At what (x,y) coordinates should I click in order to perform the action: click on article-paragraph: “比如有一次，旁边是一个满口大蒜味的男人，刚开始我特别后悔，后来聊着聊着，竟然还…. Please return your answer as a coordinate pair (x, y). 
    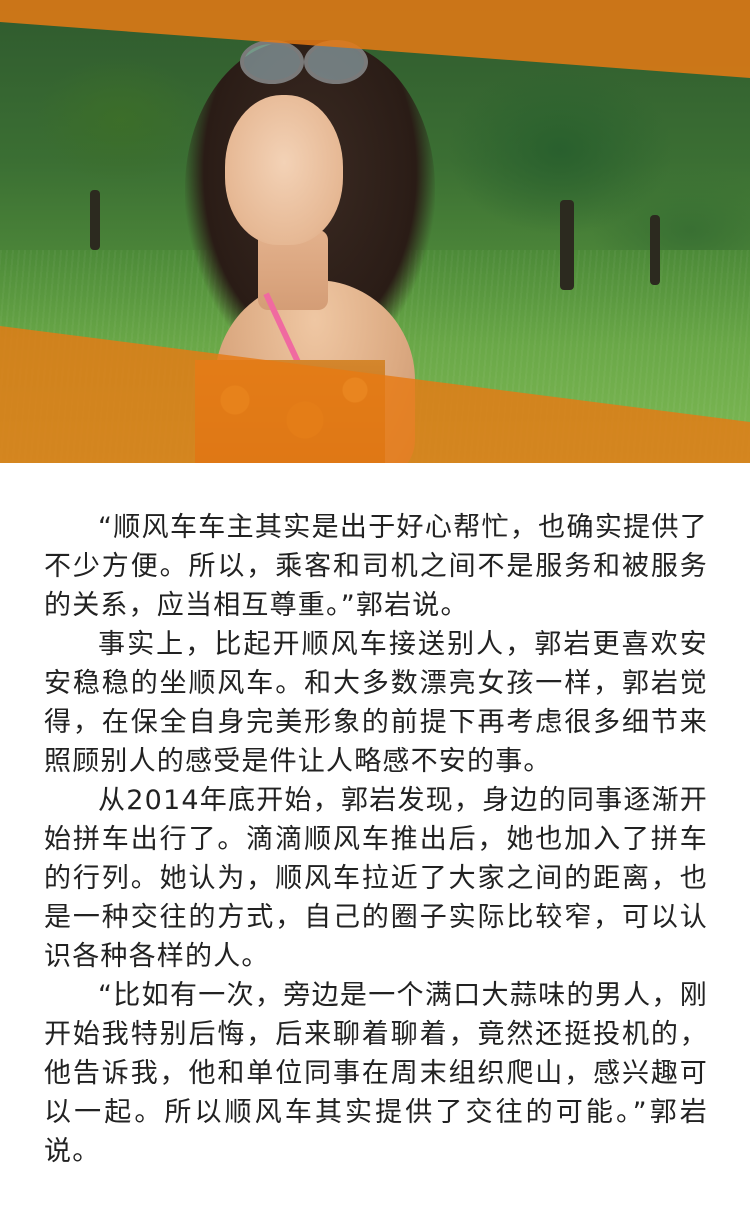
    Looking at the image, I should click on (376, 1073).